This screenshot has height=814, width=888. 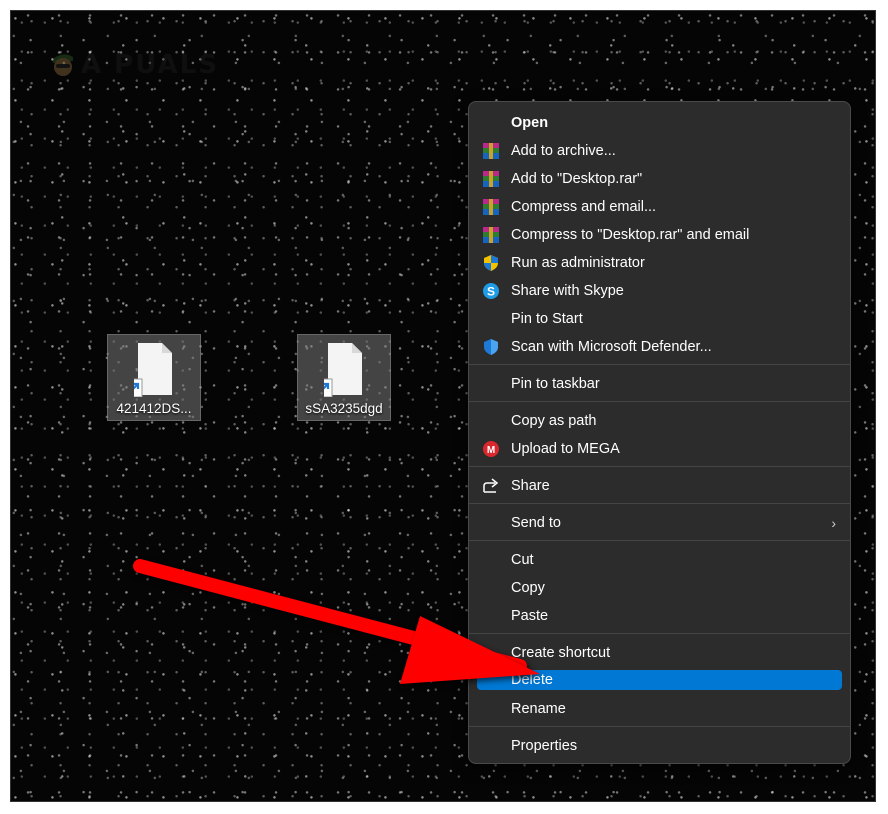 I want to click on annotation-arrow, so click(x=336, y=621).